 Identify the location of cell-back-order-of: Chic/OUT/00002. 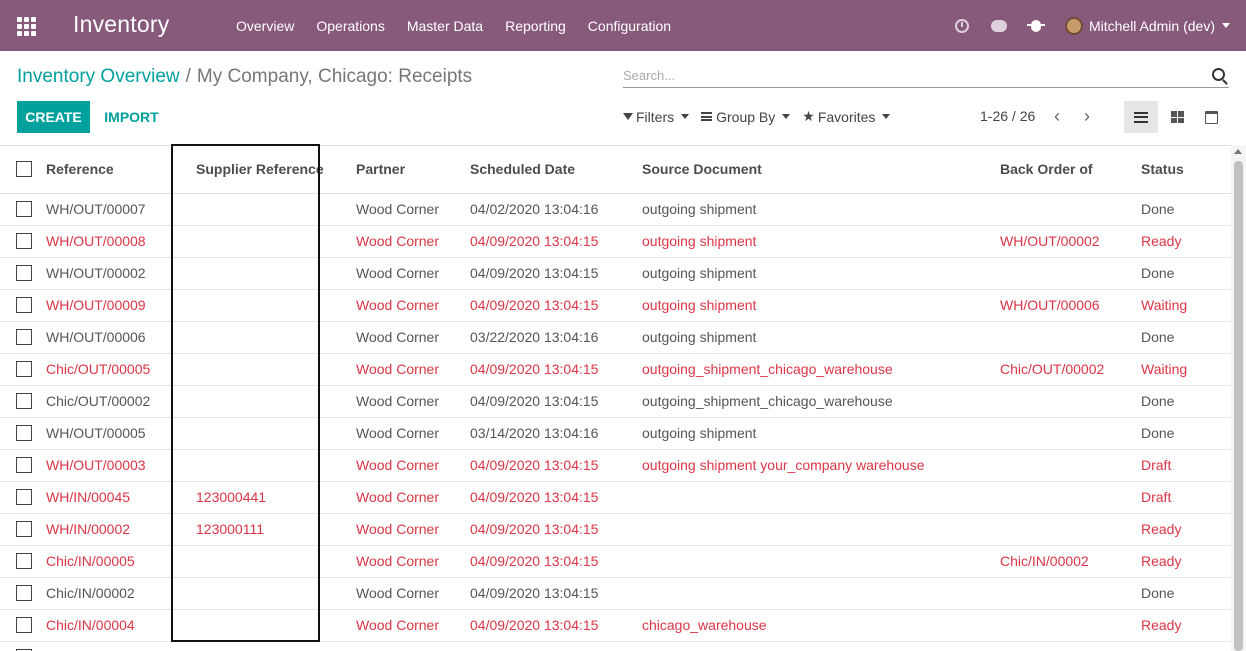
(1070, 369).